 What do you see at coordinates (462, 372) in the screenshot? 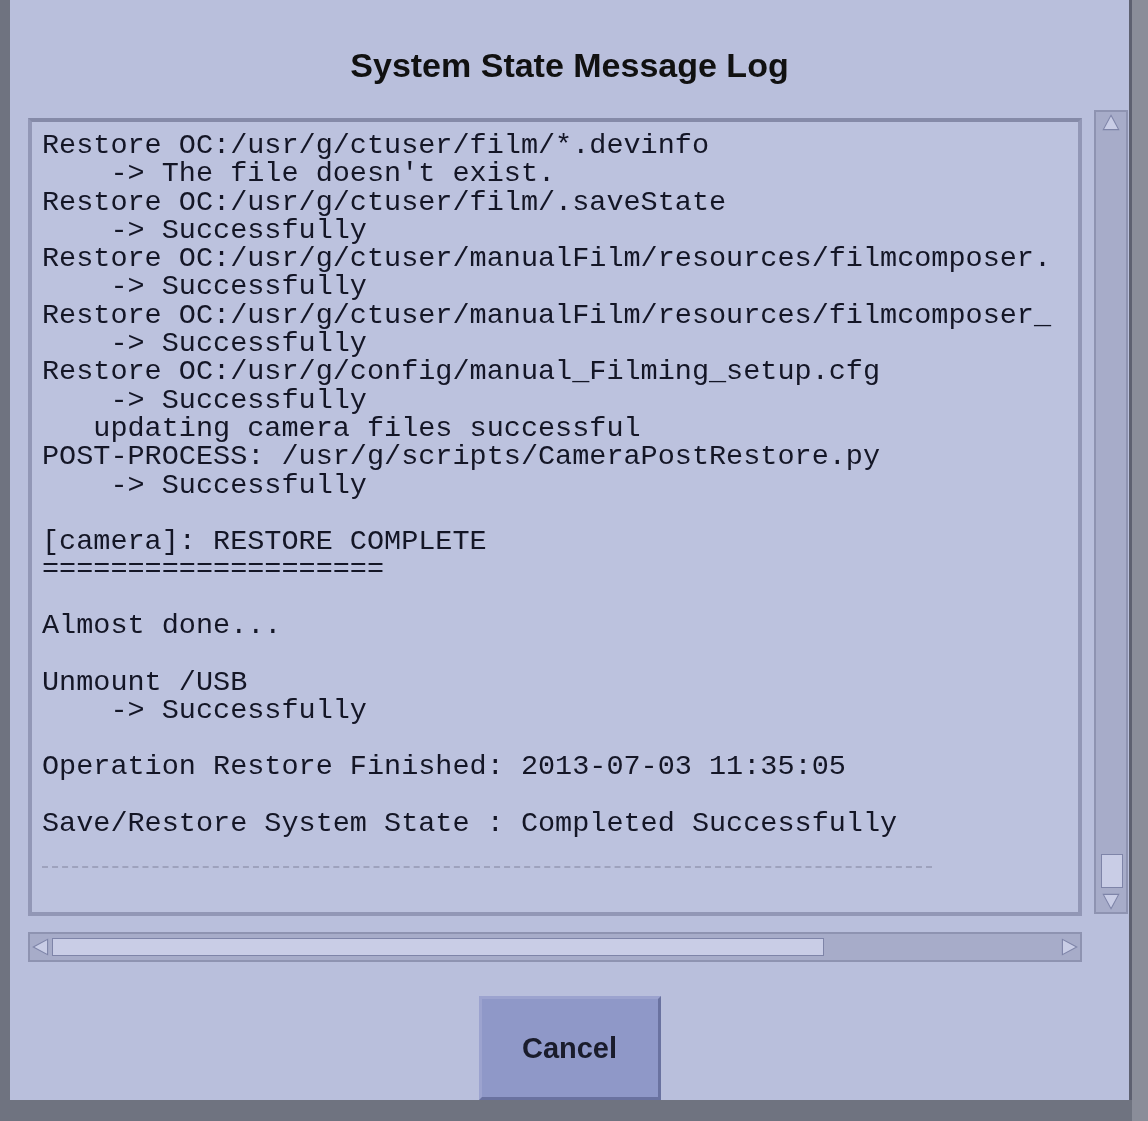
I see `log-line: Restore OC:/usr/g/config/manual_Filming_setup.cfg` at bounding box center [462, 372].